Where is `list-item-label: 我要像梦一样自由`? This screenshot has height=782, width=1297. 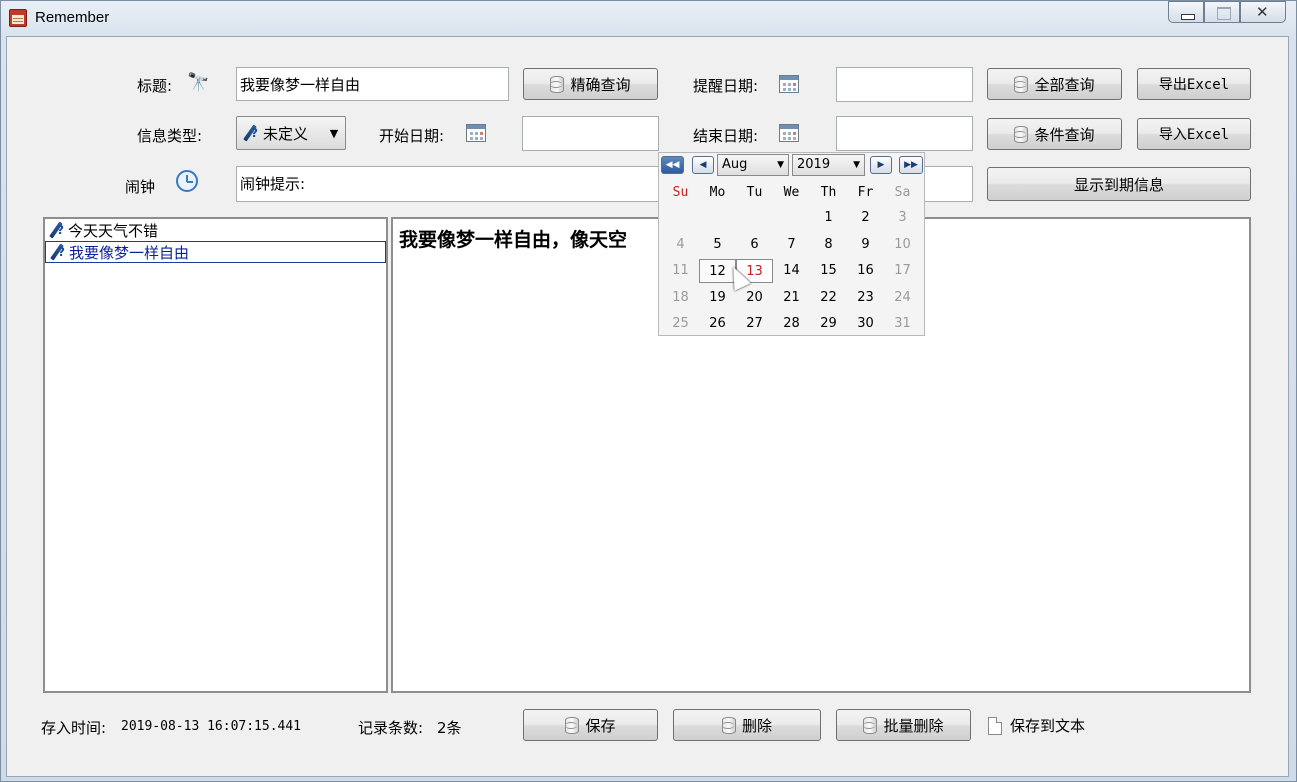 list-item-label: 我要像梦一样自由 is located at coordinates (129, 252).